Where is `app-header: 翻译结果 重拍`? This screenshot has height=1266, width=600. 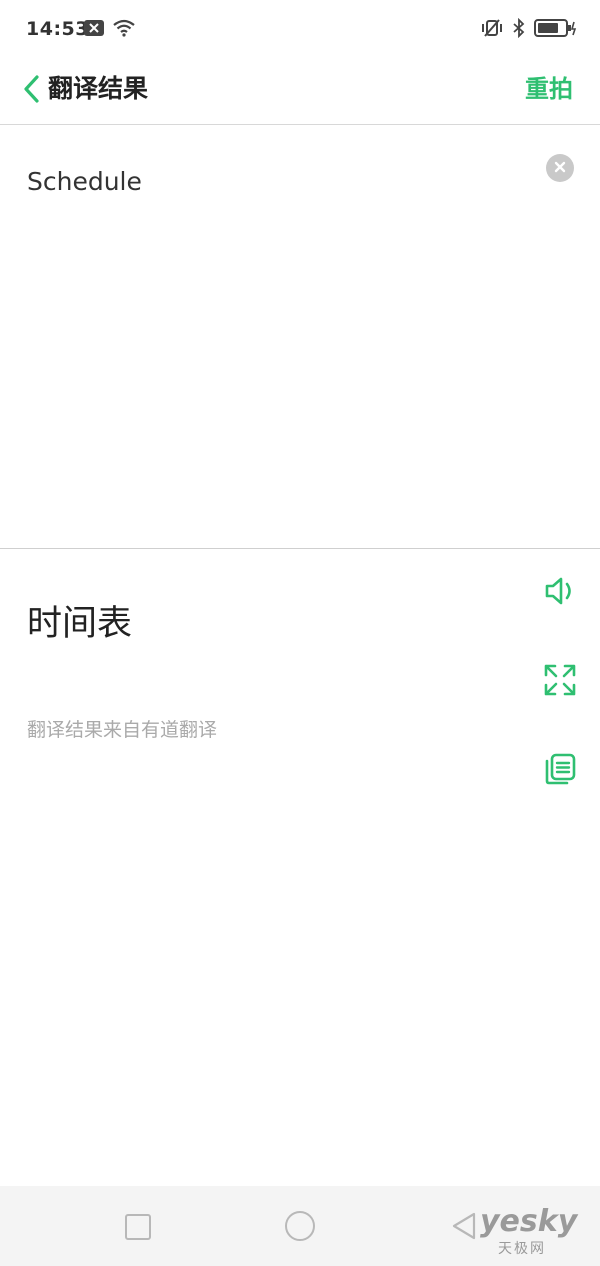
app-header: 翻译结果 重拍 is located at coordinates (300, 92).